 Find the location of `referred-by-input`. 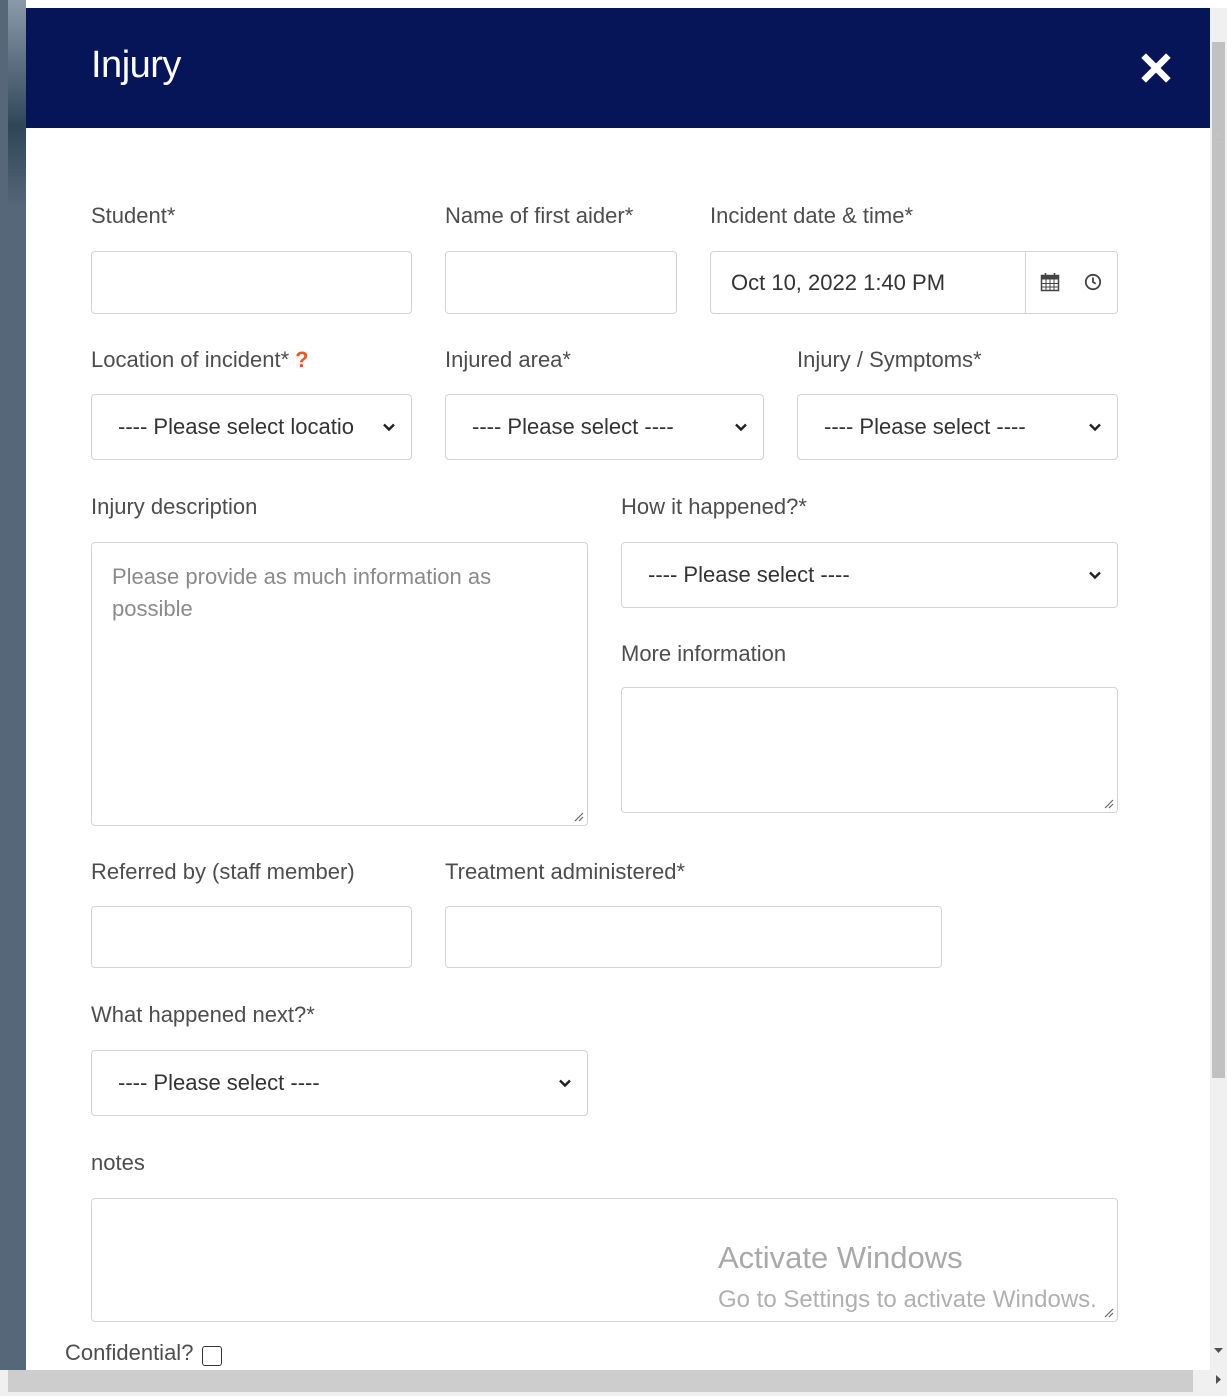

referred-by-input is located at coordinates (251, 937).